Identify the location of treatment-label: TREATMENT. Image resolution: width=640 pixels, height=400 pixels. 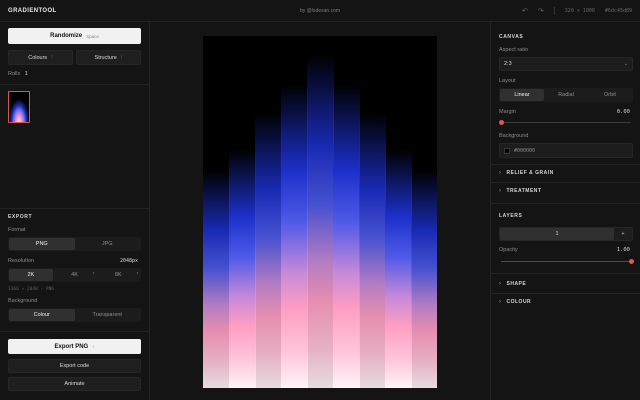
(524, 191).